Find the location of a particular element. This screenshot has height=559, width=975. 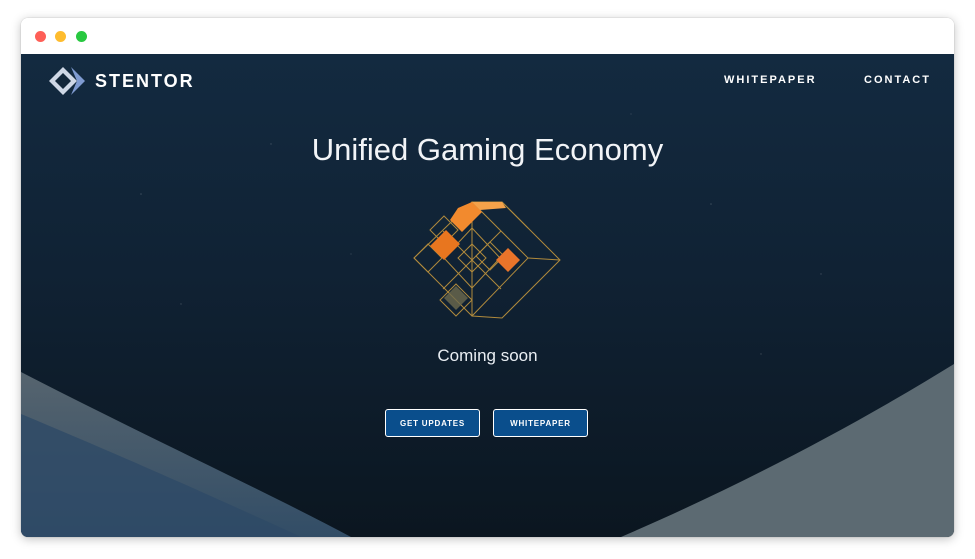

maximize-window-button is located at coordinates (81, 36).